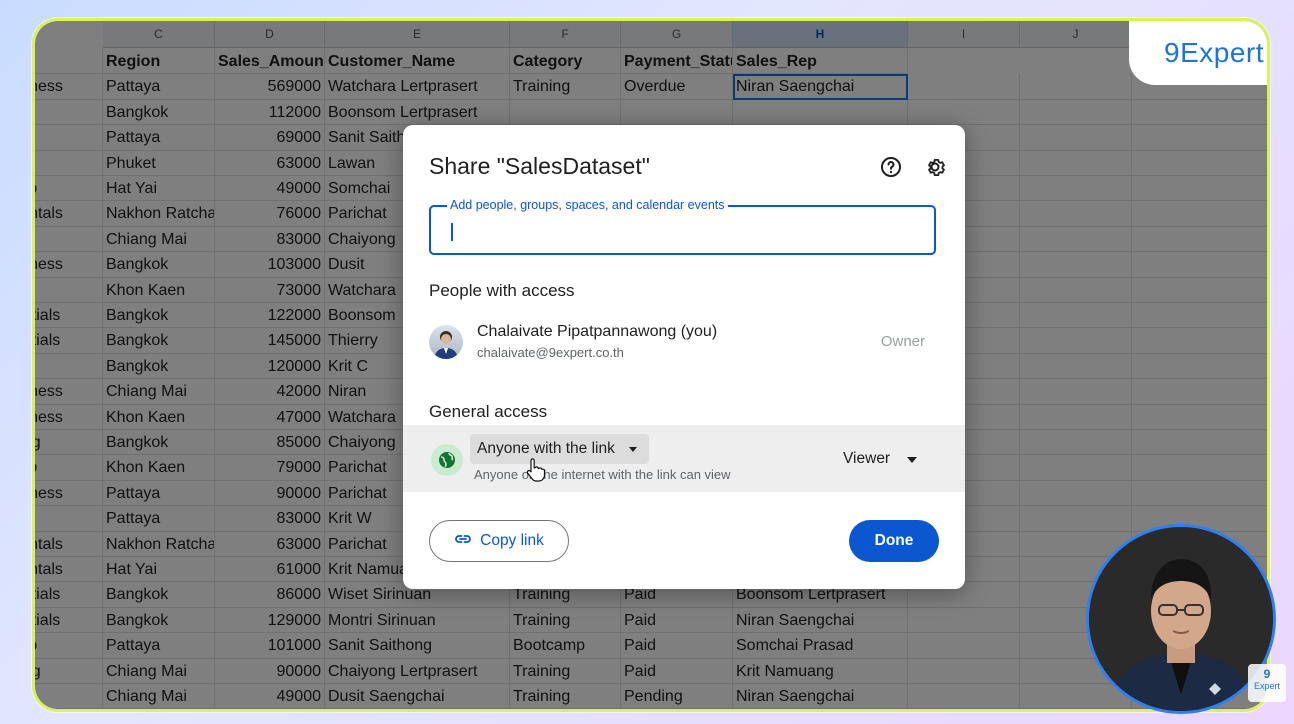 Image resolution: width=1294 pixels, height=724 pixels. What do you see at coordinates (677, 34) in the screenshot?
I see `column-header-g: G` at bounding box center [677, 34].